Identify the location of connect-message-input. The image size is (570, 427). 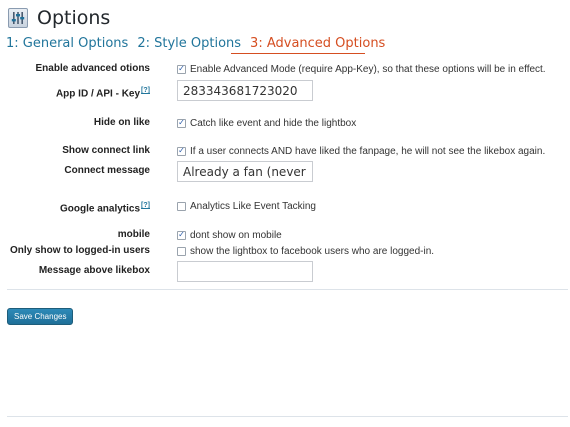
(245, 171).